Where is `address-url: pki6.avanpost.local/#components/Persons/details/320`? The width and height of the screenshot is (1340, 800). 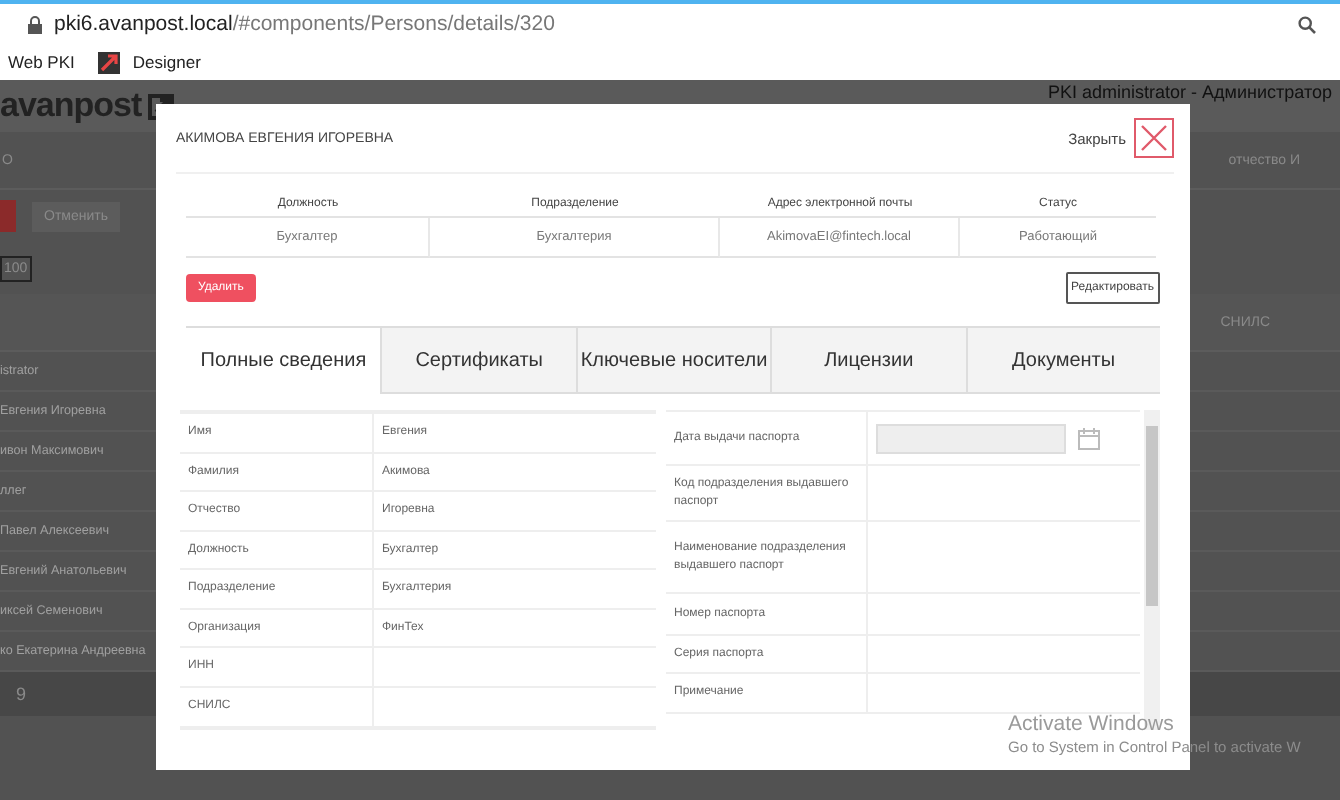 address-url: pki6.avanpost.local/#components/Persons/details/320 is located at coordinates (304, 24).